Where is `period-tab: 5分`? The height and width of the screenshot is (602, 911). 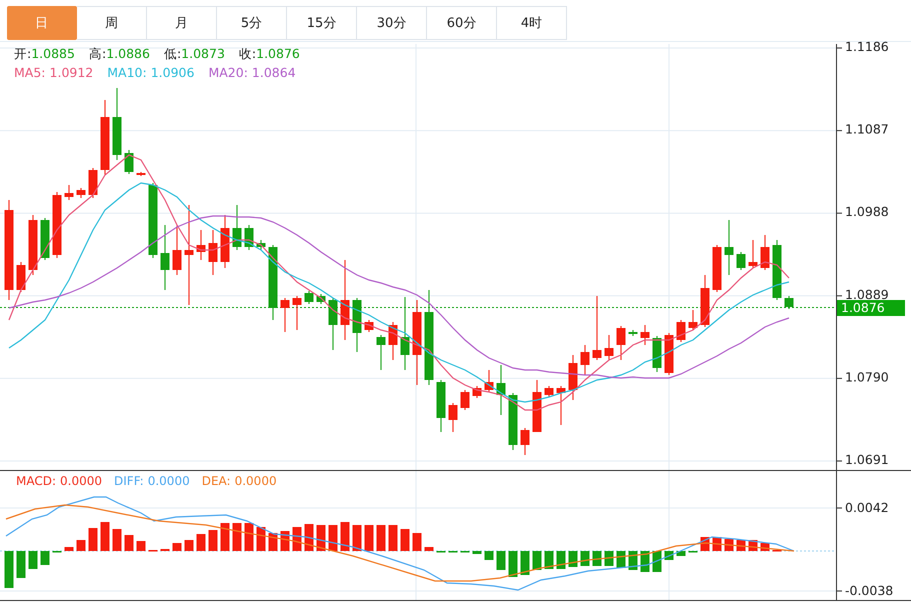 period-tab: 5分 is located at coordinates (252, 23).